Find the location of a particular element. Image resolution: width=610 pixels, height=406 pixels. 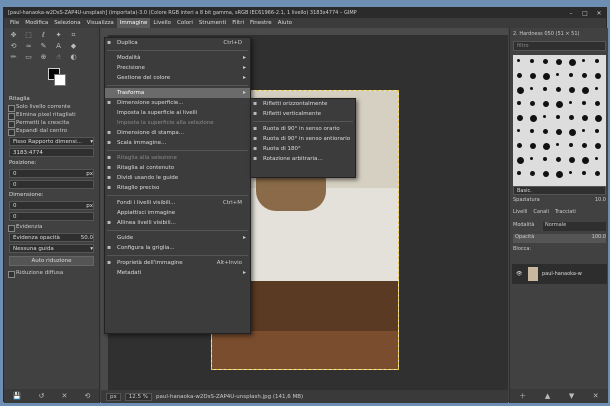

fuzzy-select-icon: ✦ is located at coordinates (58, 35).